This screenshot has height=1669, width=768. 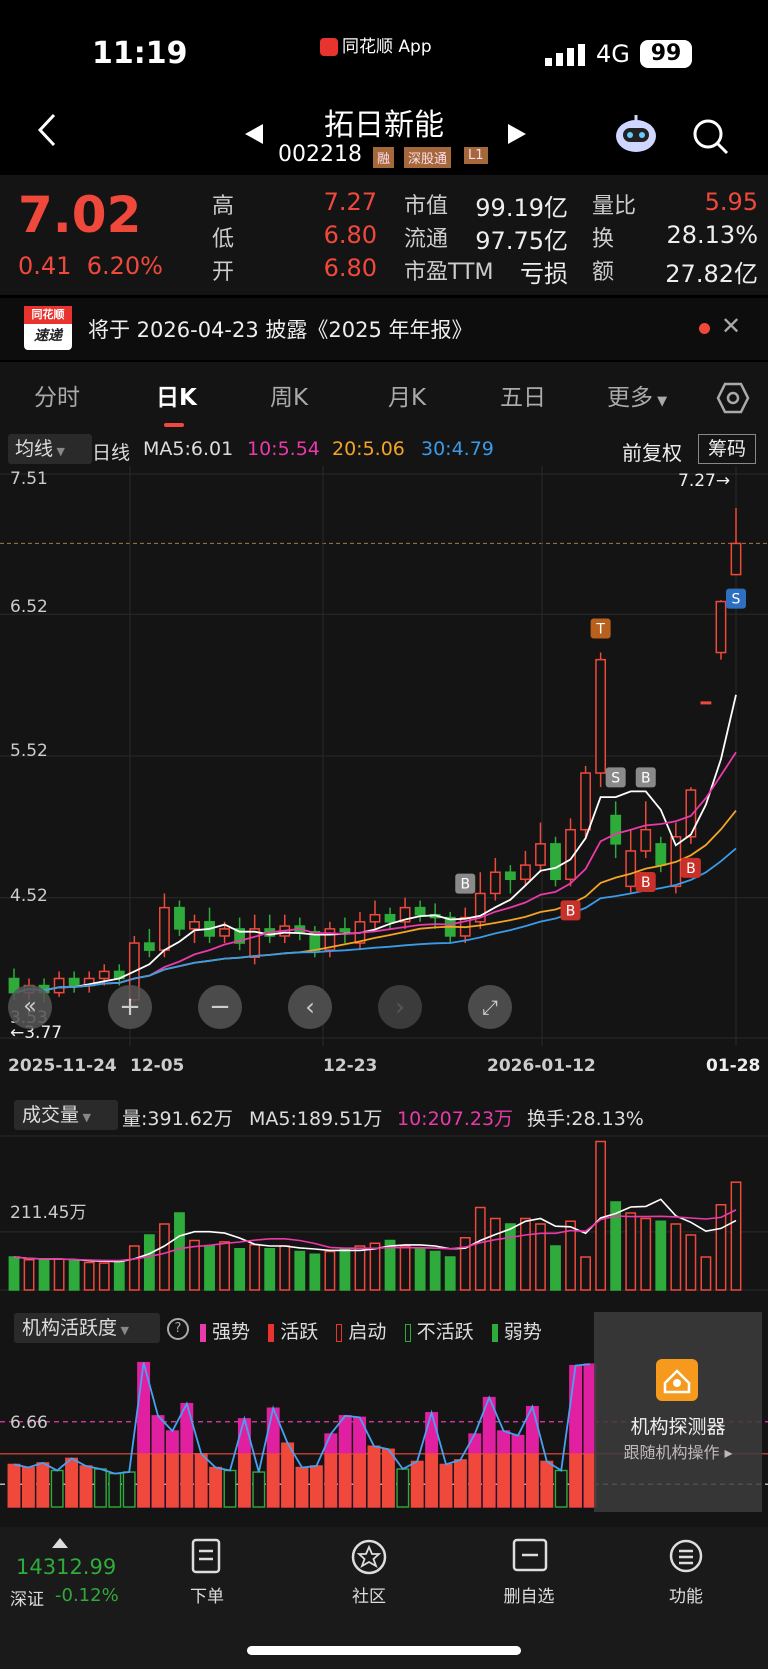 I want to click on search-icon, so click(x=711, y=137).